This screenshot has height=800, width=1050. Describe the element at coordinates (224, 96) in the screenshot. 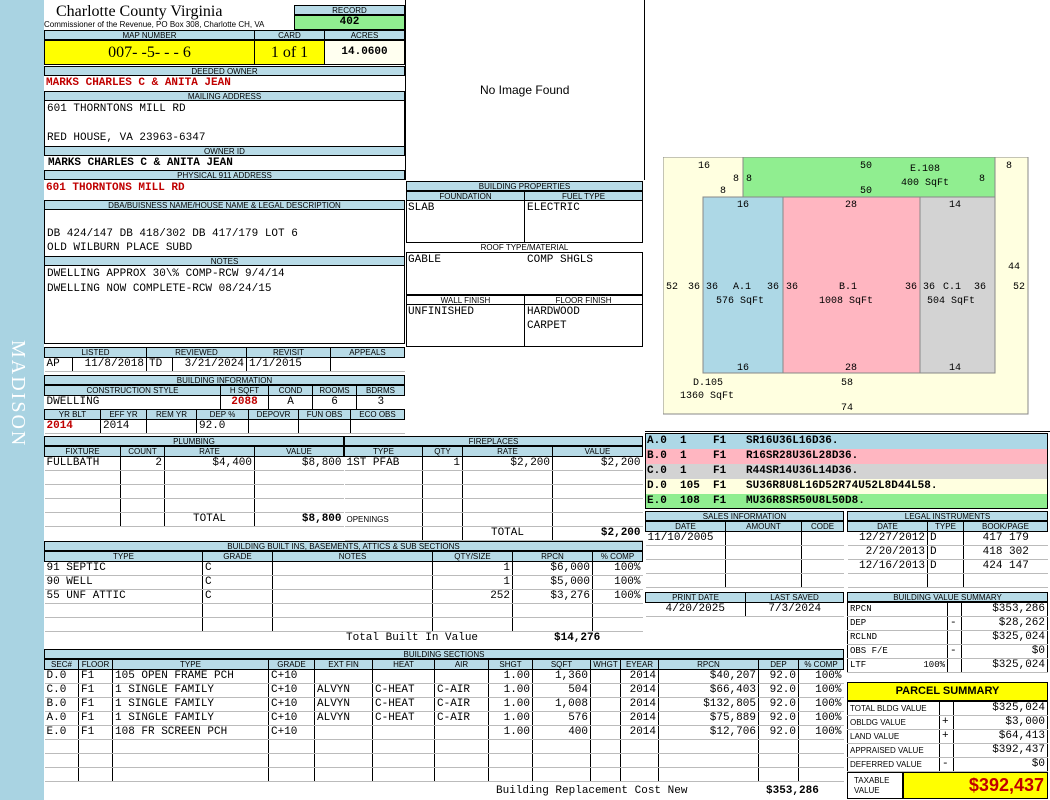

I see `mailing-address-label: MAILING ADDRESS` at that location.